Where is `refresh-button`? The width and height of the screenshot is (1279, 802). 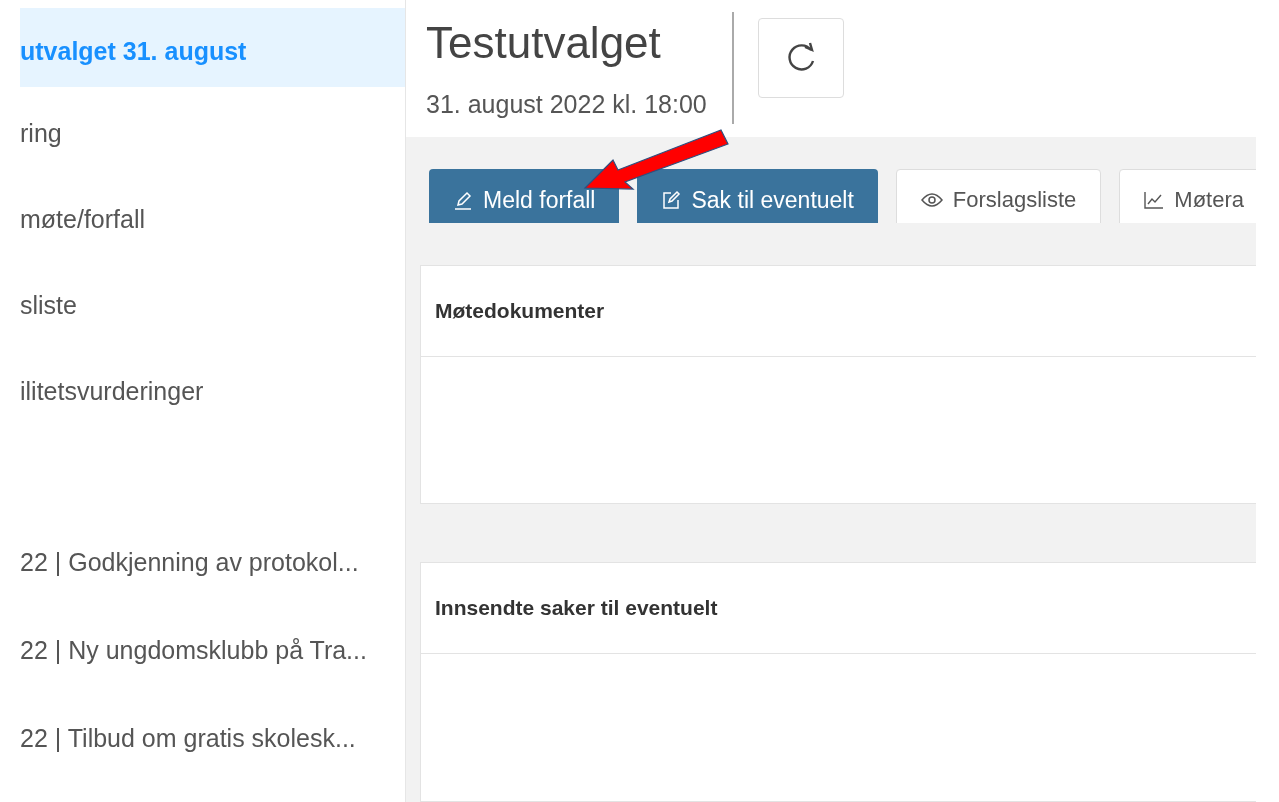
refresh-button is located at coordinates (801, 58).